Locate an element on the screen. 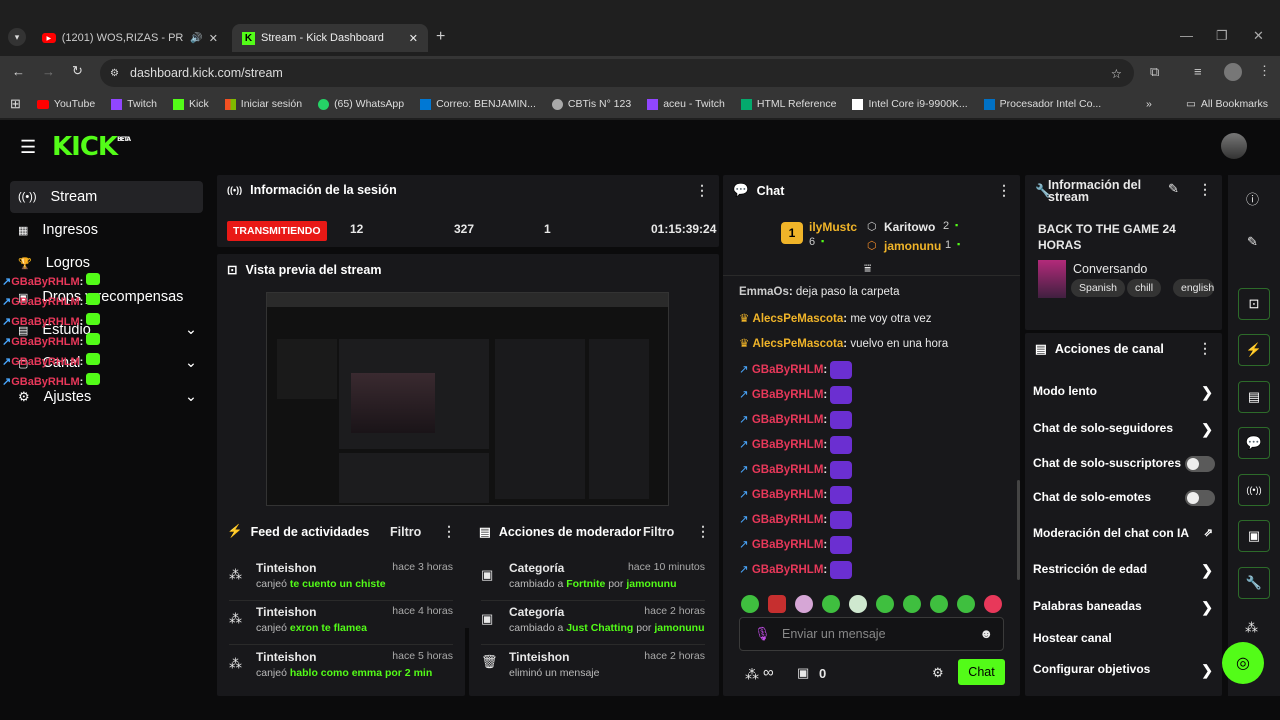 The width and height of the screenshot is (1280, 720). support-button: ◎ is located at coordinates (1243, 663).